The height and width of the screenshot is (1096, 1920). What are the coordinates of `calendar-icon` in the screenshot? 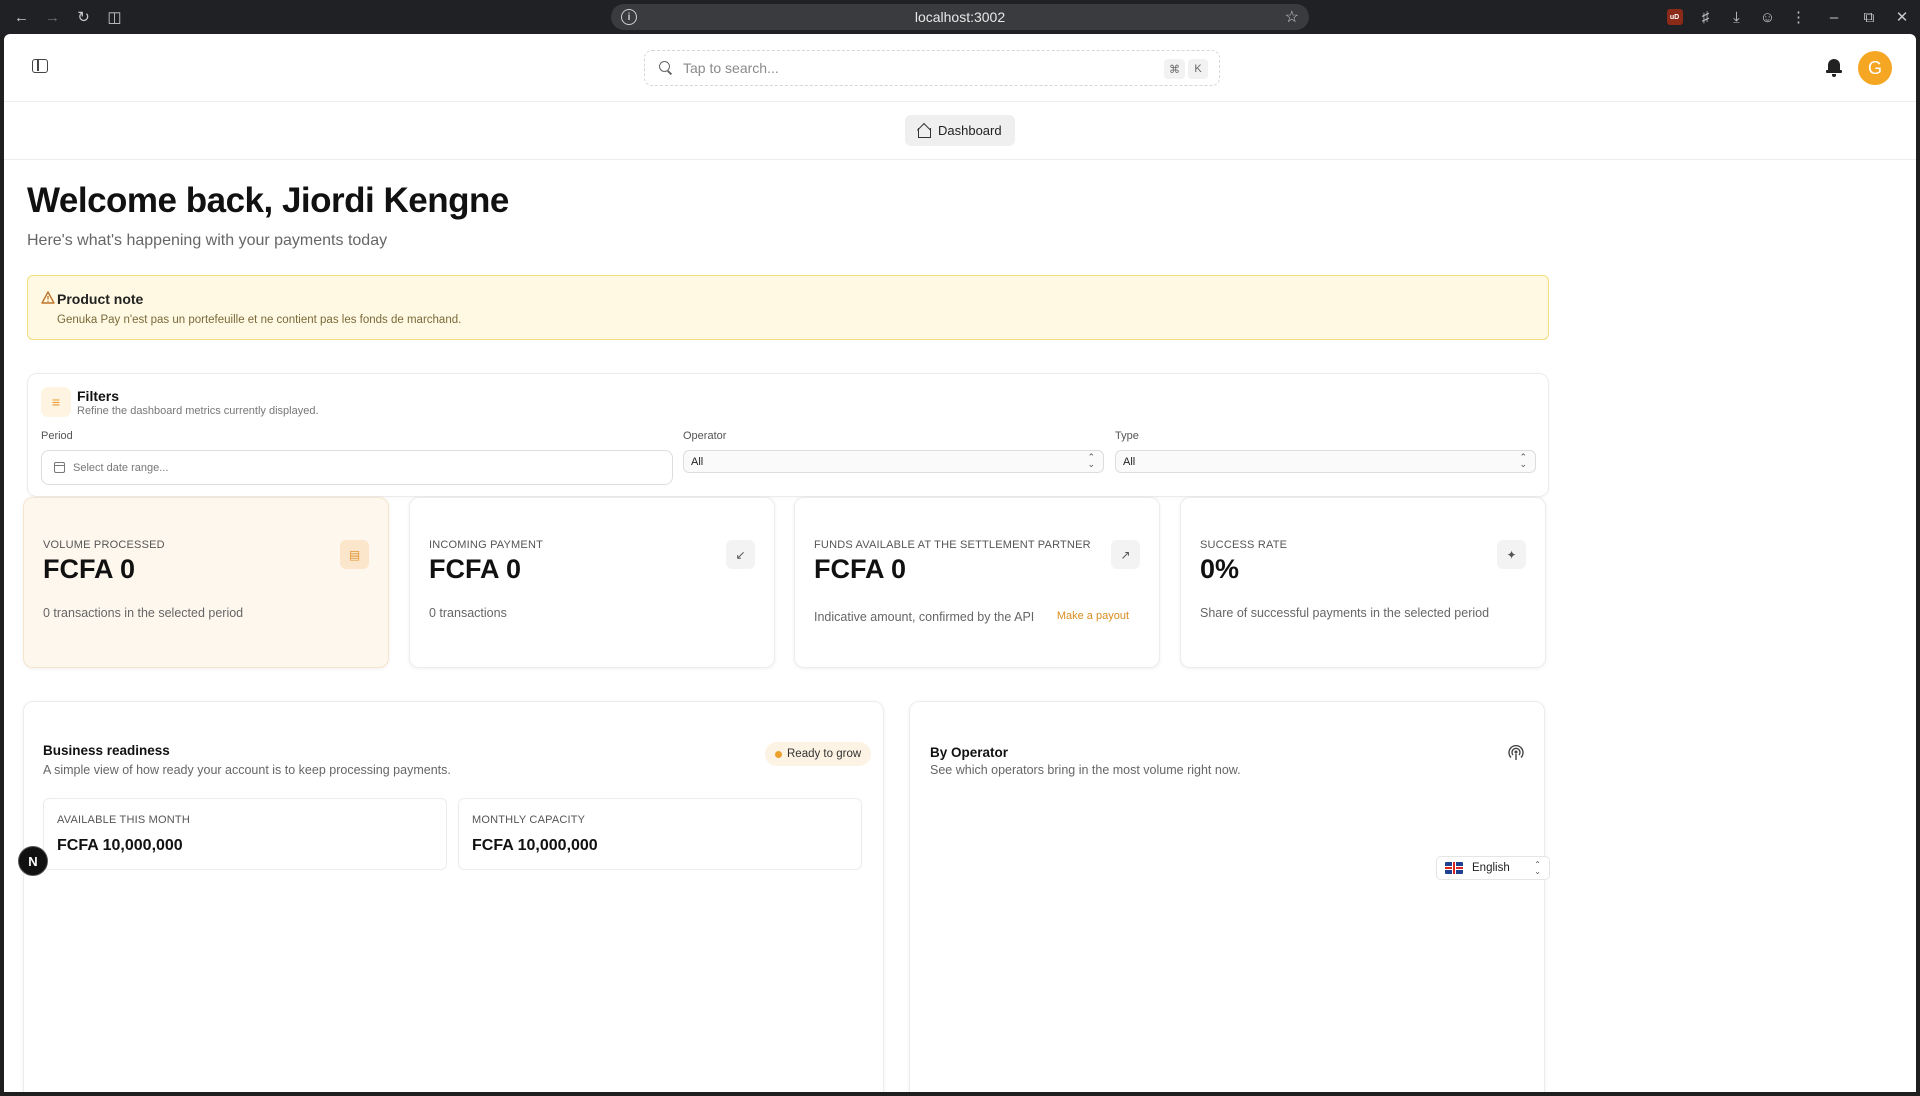 It's located at (59, 467).